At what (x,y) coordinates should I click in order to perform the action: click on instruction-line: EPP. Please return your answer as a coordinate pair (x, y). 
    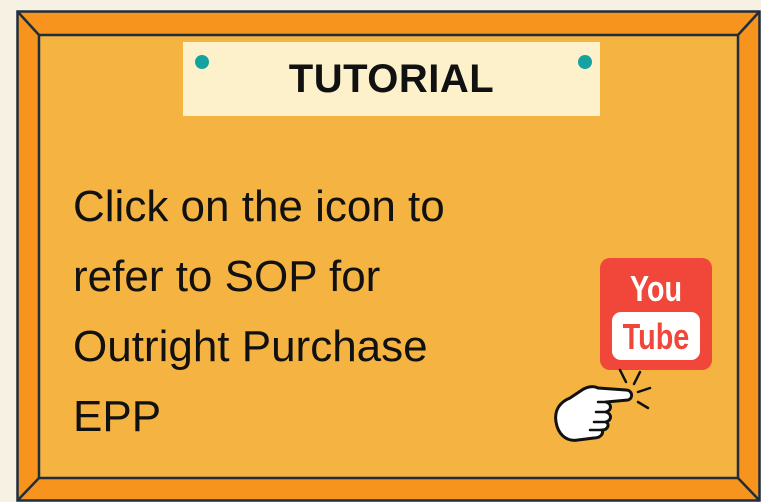
    Looking at the image, I should click on (117, 416).